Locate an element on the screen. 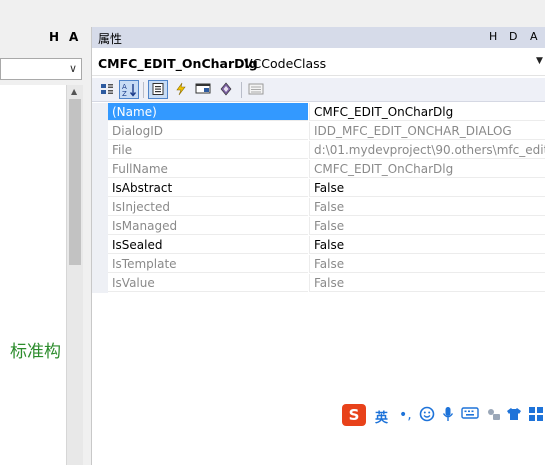 This screenshot has height=465, width=545. property-value: IDD_MFC_EDIT_ONCHAR_DIALOG is located at coordinates (427, 131).